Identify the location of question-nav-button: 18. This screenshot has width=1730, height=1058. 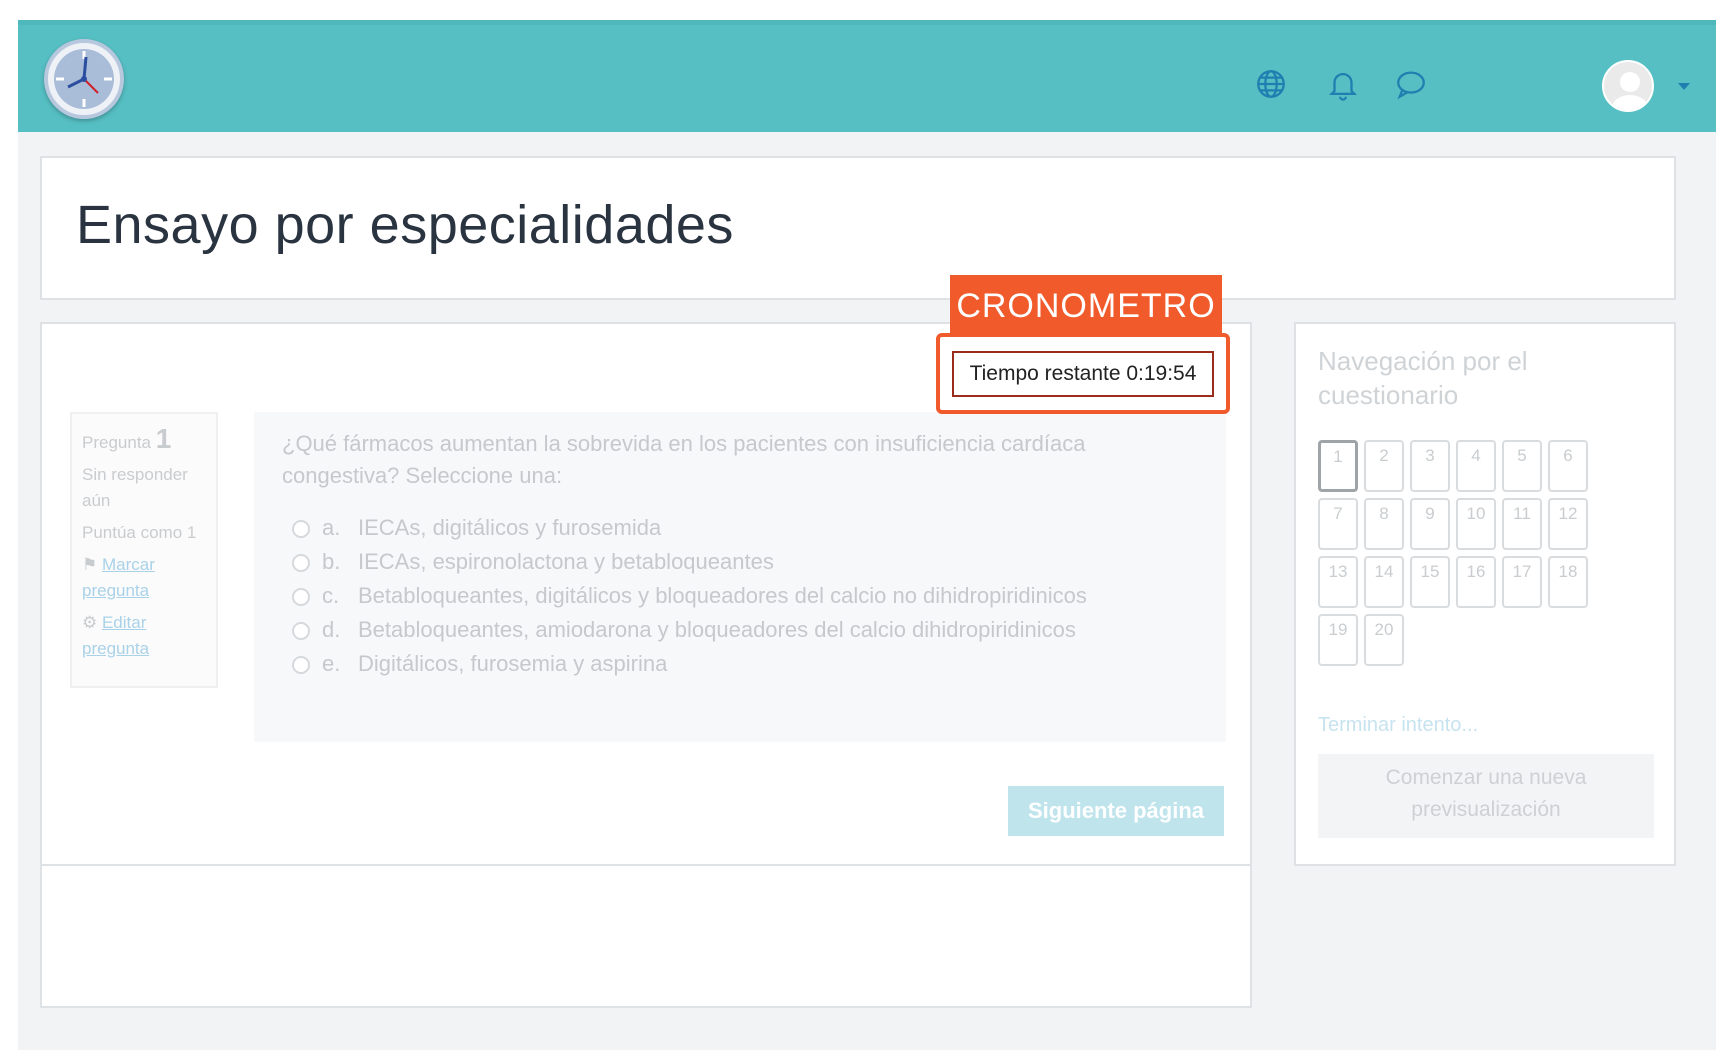
(1568, 582).